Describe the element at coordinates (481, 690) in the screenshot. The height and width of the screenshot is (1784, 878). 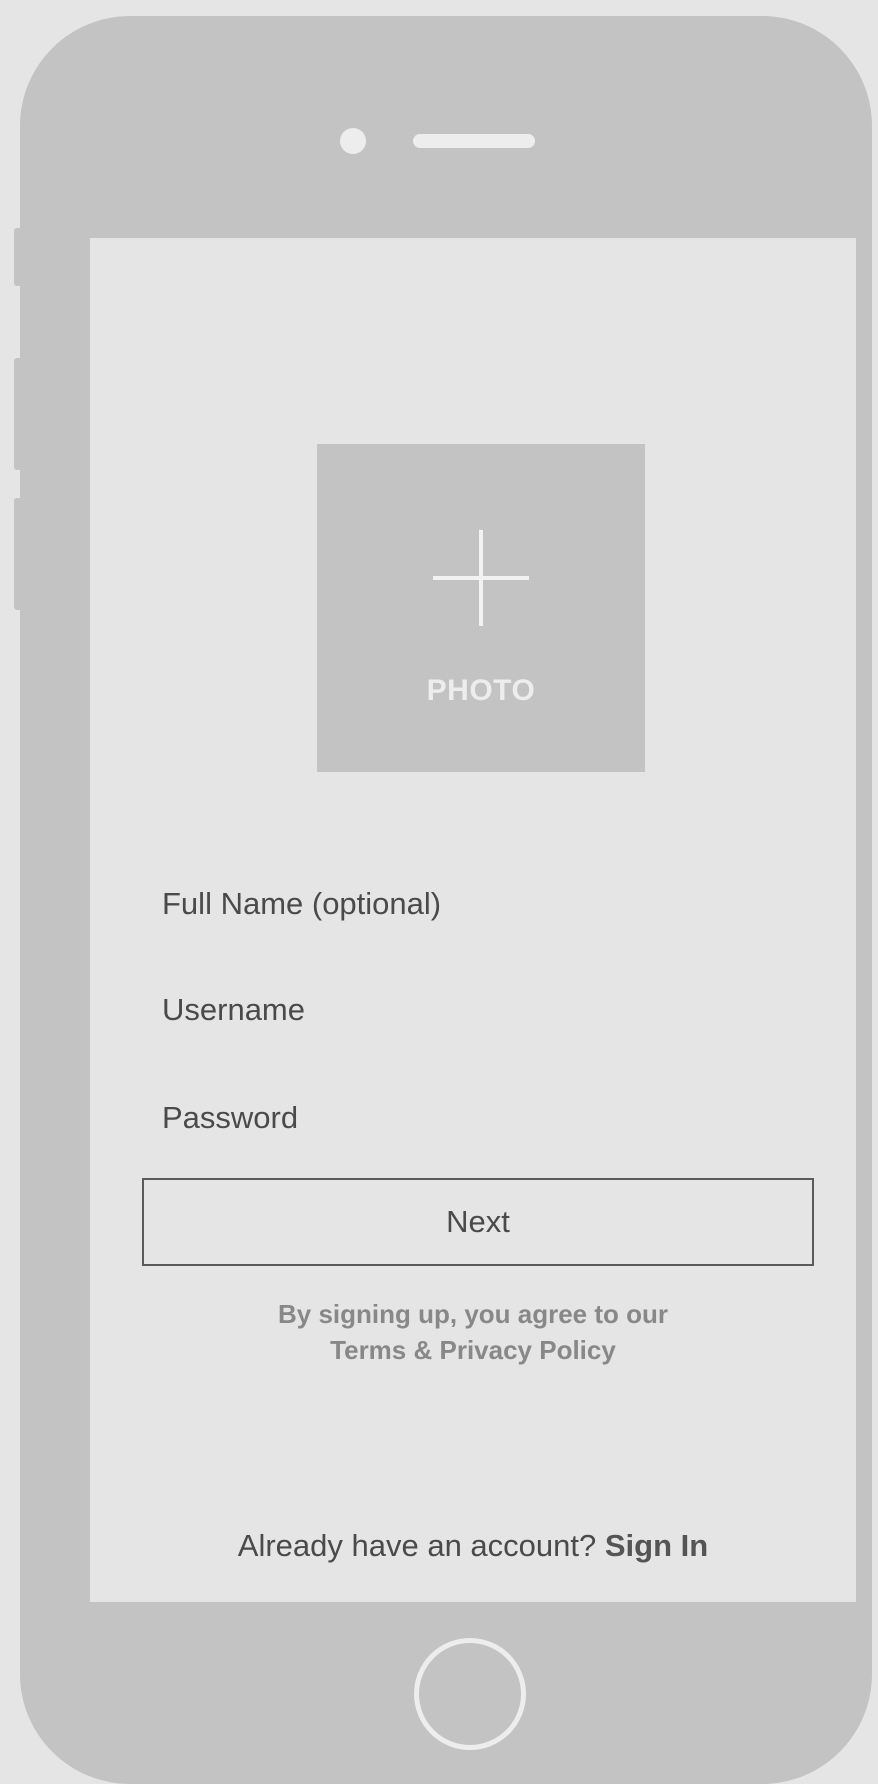
I see `photo-label: PHOTO` at that location.